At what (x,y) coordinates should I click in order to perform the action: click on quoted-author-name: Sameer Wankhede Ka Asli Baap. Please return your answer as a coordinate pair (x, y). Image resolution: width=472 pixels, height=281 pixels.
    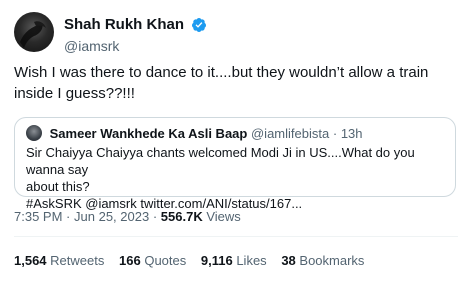
    Looking at the image, I should click on (149, 133).